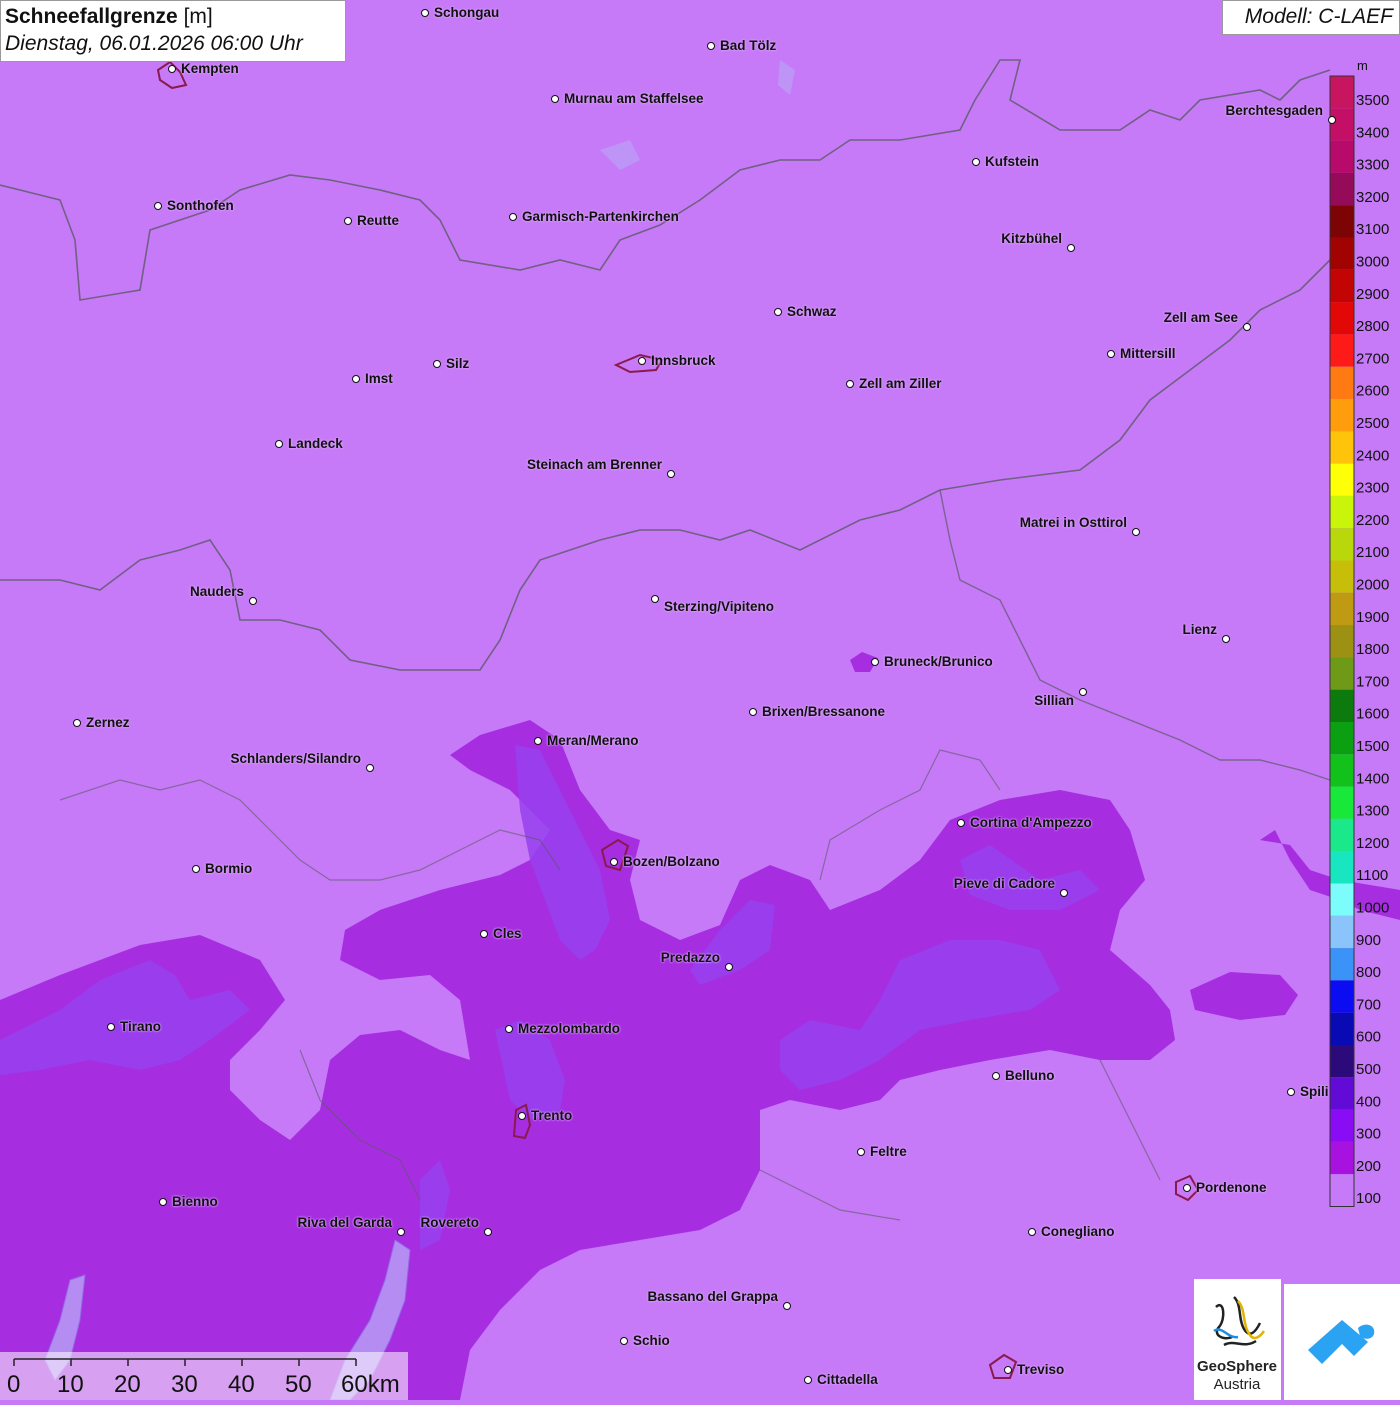 This screenshot has width=1400, height=1405. I want to click on city-label: Riva del Garda, so click(344, 1222).